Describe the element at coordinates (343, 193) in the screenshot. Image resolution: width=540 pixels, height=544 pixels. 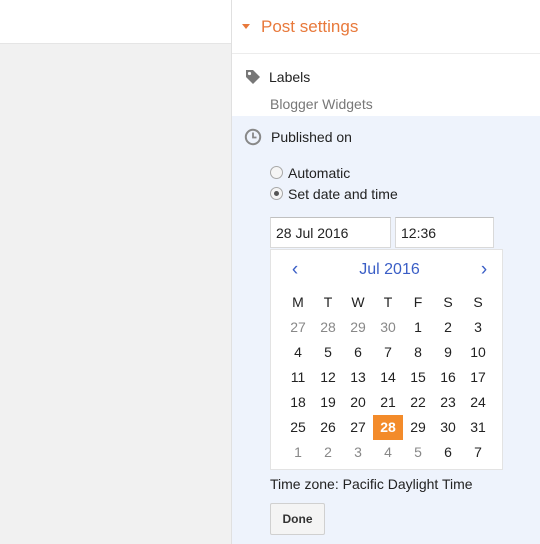
I see `radio-label: Set date and time` at that location.